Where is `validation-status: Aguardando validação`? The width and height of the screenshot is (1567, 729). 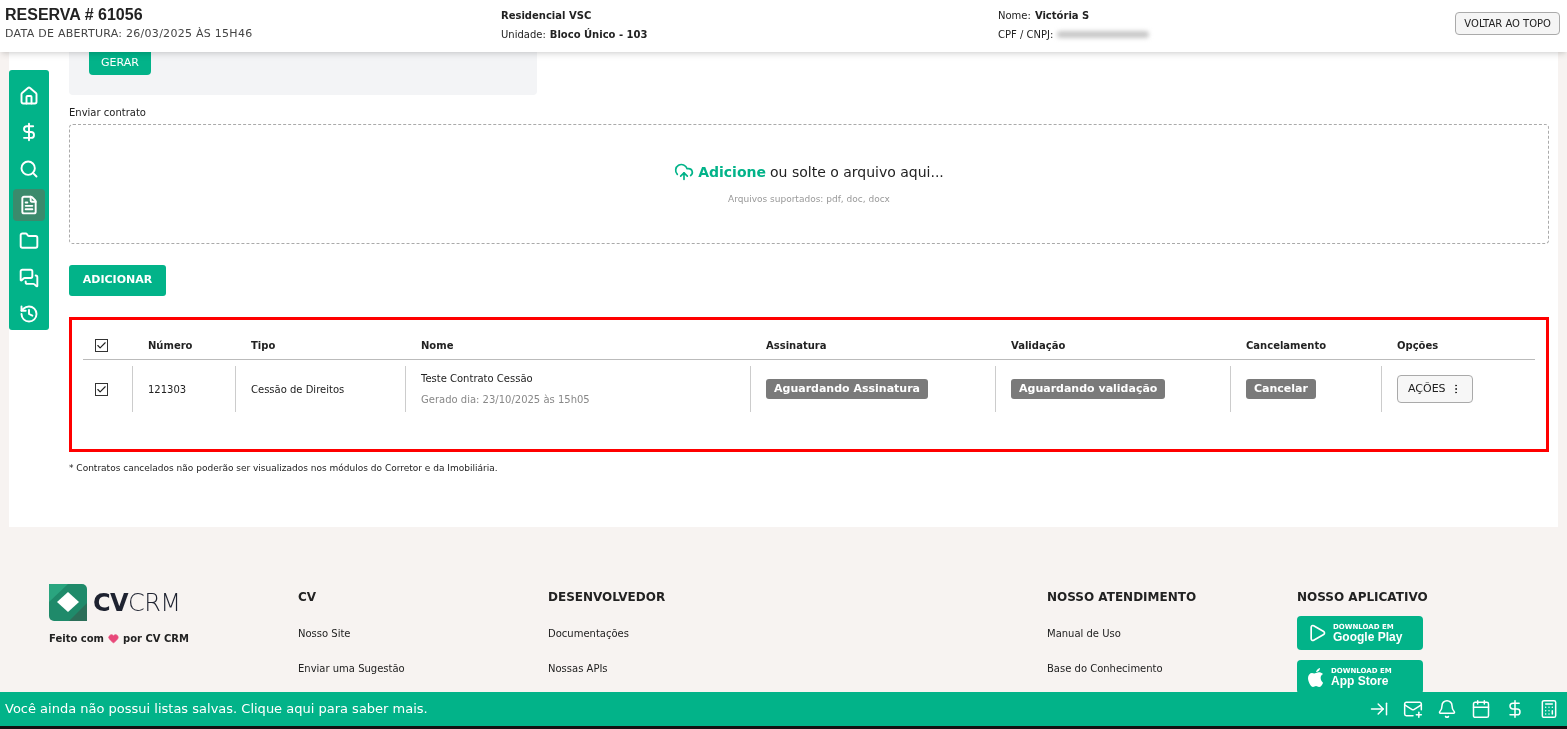 validation-status: Aguardando validação is located at coordinates (1088, 389).